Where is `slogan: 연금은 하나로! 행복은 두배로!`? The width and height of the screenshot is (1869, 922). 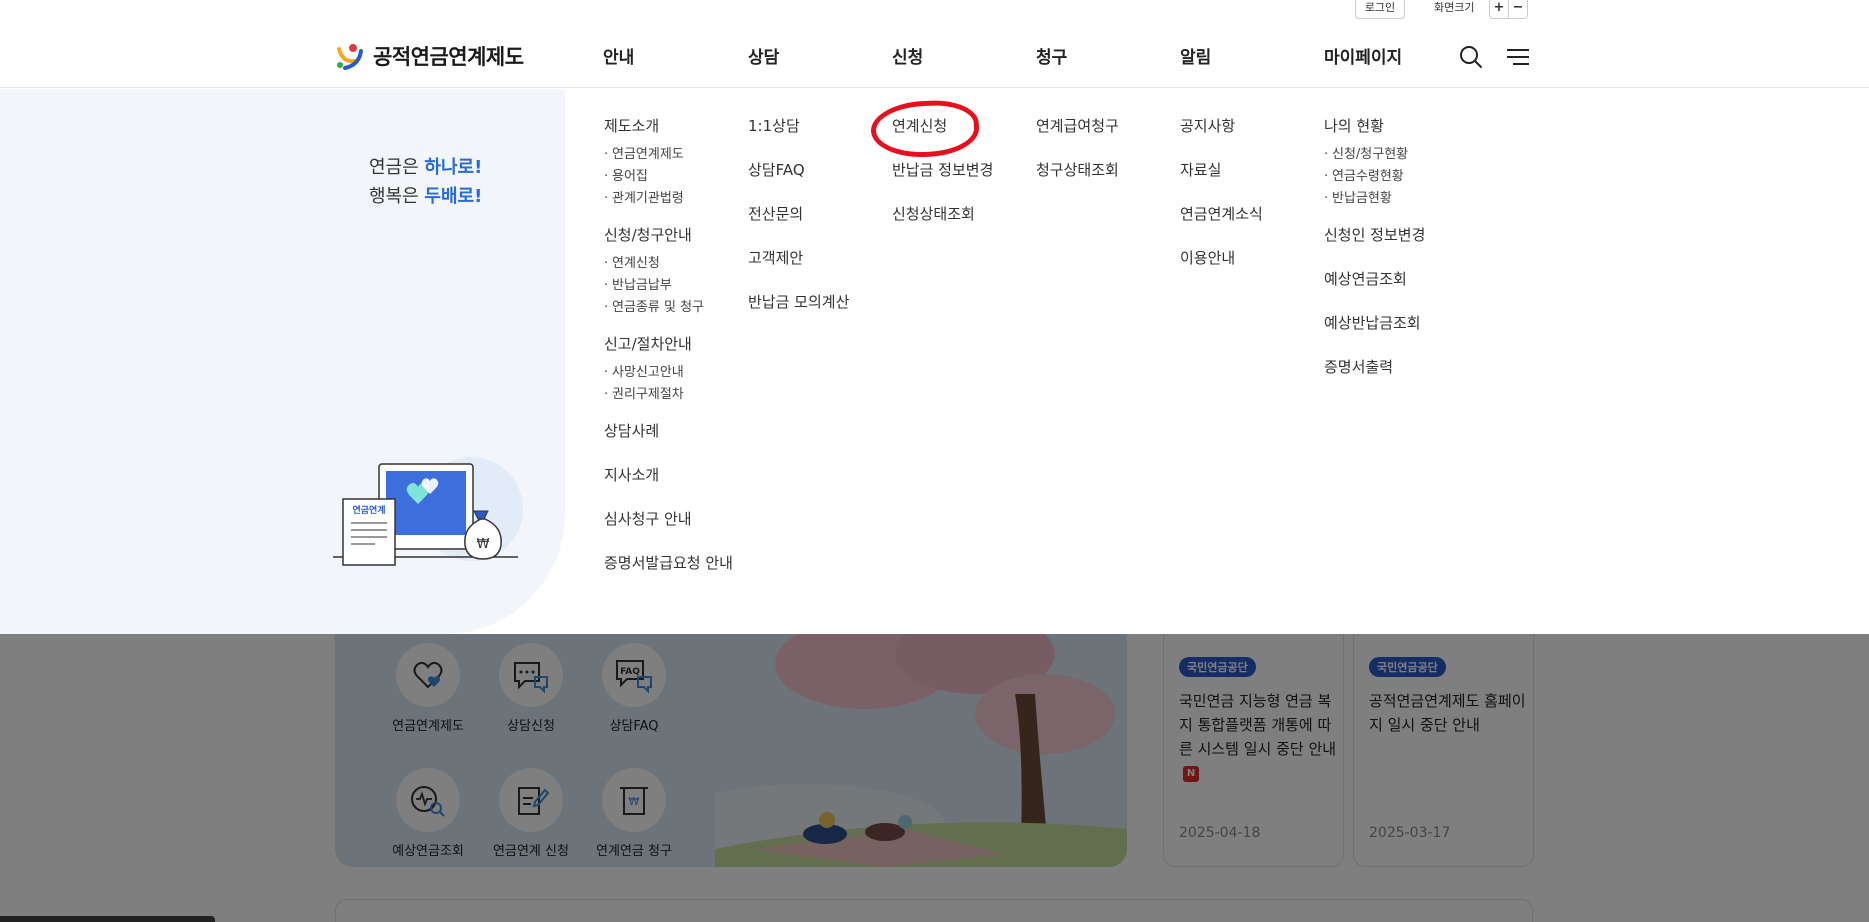
slogan: 연금은 하나로! 행복은 두배로! is located at coordinates (425, 182).